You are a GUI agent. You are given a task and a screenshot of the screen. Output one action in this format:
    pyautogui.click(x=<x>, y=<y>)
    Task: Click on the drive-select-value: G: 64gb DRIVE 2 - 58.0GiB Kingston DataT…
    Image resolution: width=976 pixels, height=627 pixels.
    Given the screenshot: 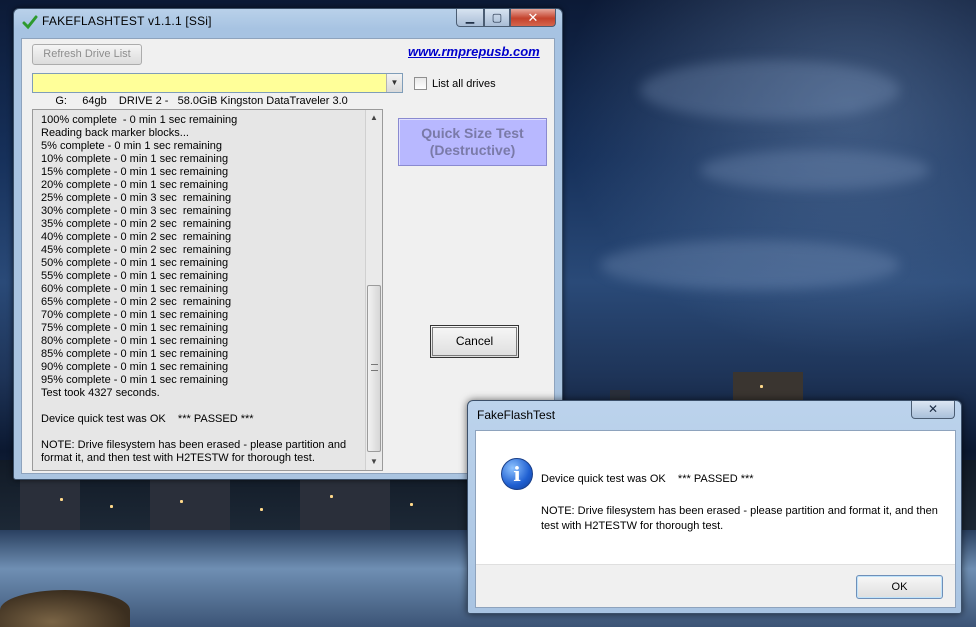 What is the action you would take?
    pyautogui.click(x=201, y=101)
    